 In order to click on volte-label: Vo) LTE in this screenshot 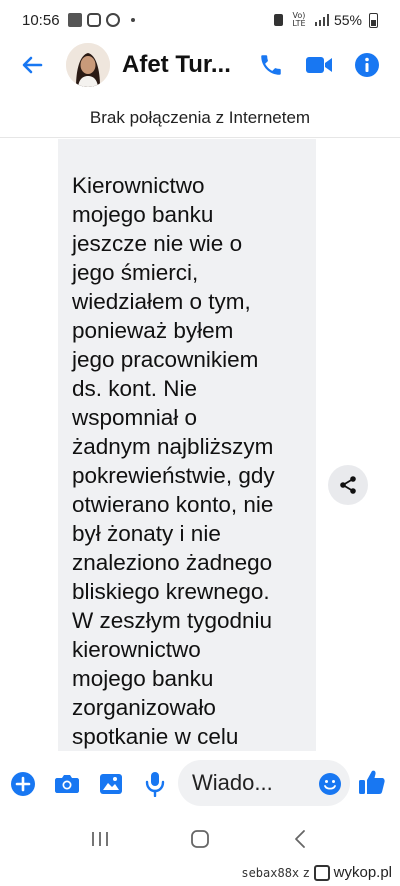, I will do `click(299, 19)`.